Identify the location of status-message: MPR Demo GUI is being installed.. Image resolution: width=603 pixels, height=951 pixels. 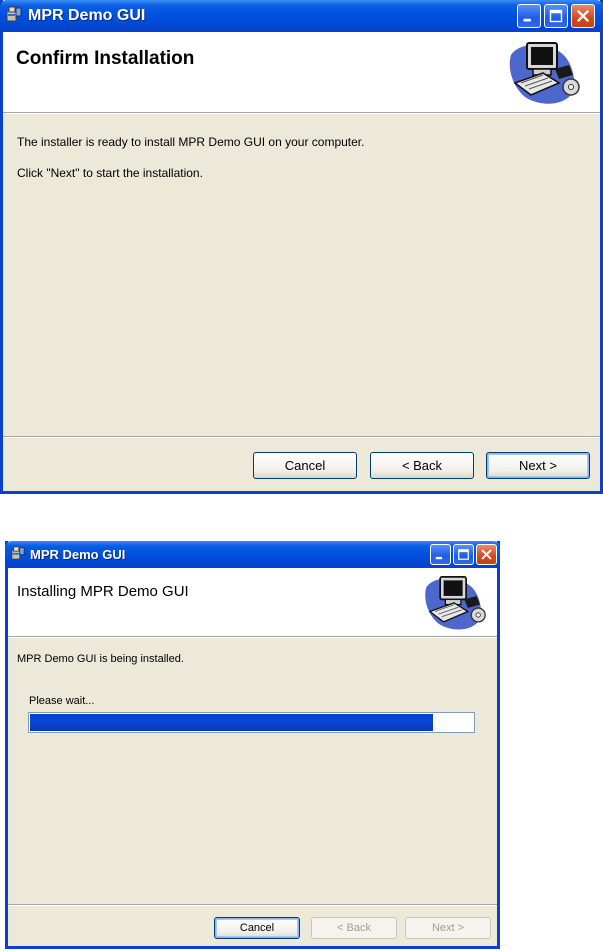
(100, 659).